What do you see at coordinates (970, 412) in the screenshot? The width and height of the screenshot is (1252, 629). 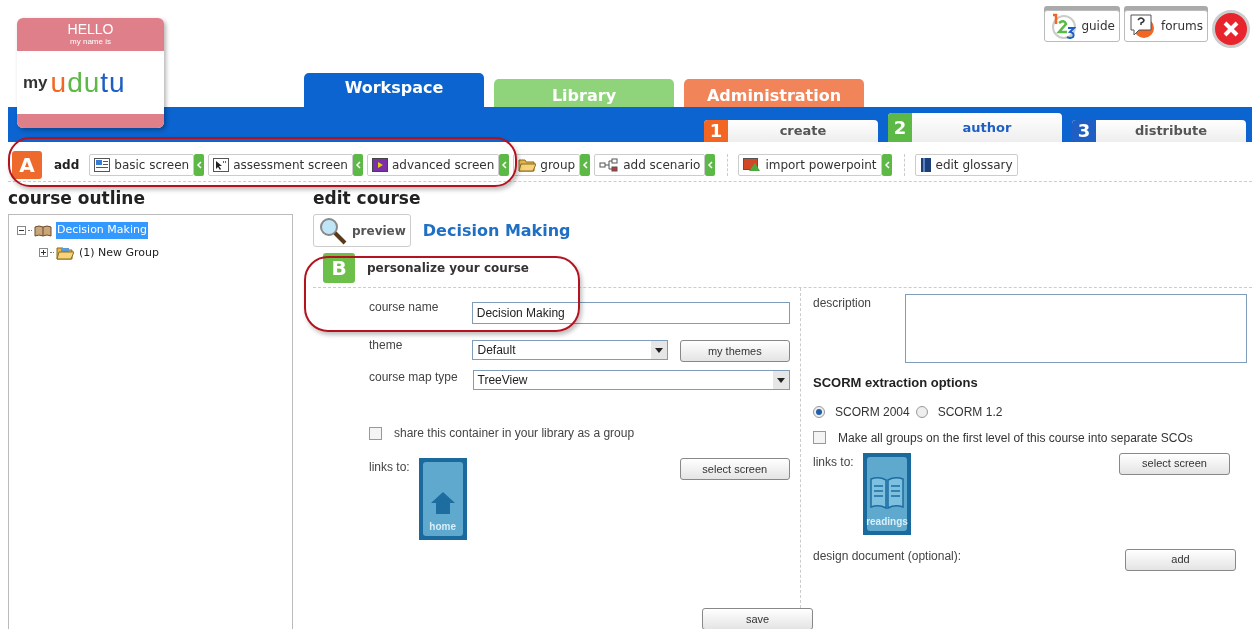 I see `radio-label: SCORM 1.2` at bounding box center [970, 412].